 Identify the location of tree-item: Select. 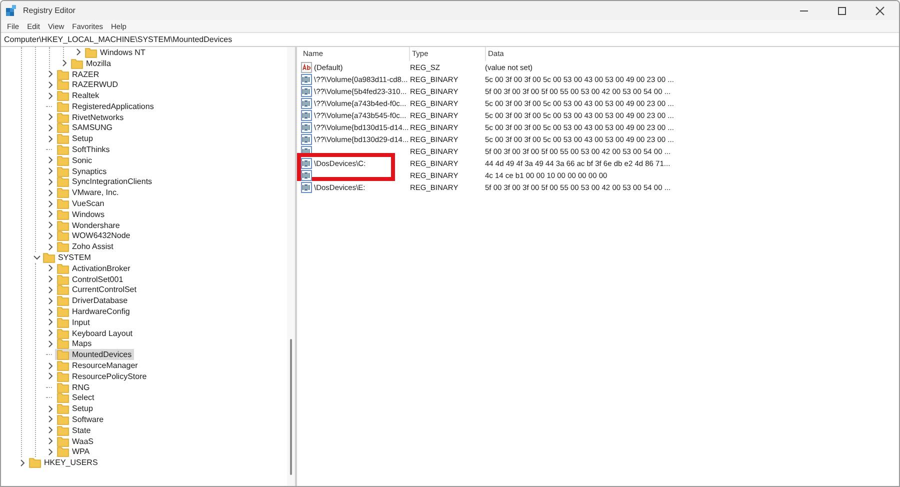
(75, 398).